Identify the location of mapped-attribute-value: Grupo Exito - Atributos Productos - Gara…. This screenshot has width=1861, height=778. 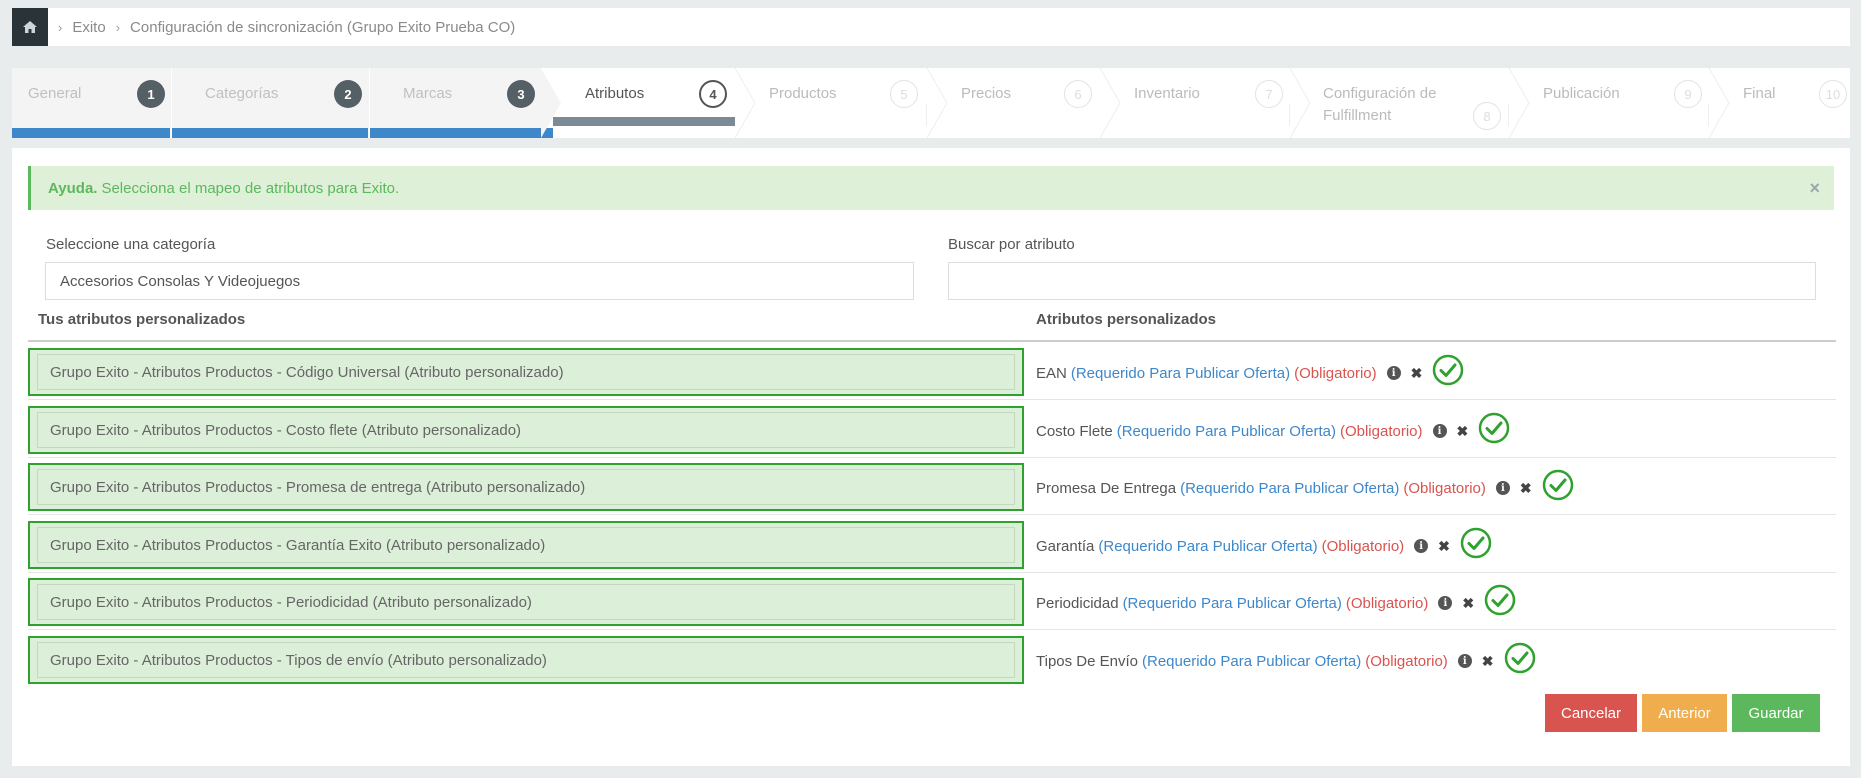
(526, 545).